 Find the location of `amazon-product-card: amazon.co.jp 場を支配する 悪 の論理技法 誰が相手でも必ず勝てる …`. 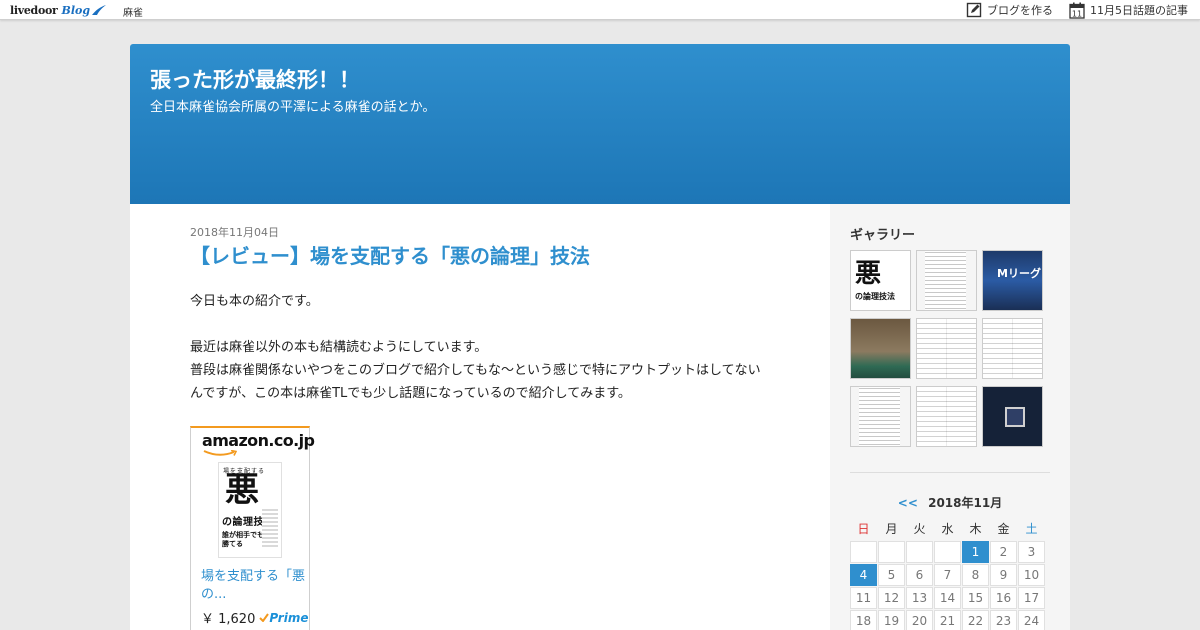

amazon-product-card: amazon.co.jp 場を支配する 悪 の論理技法 誰が相手でも必ず勝てる … is located at coordinates (252, 528).